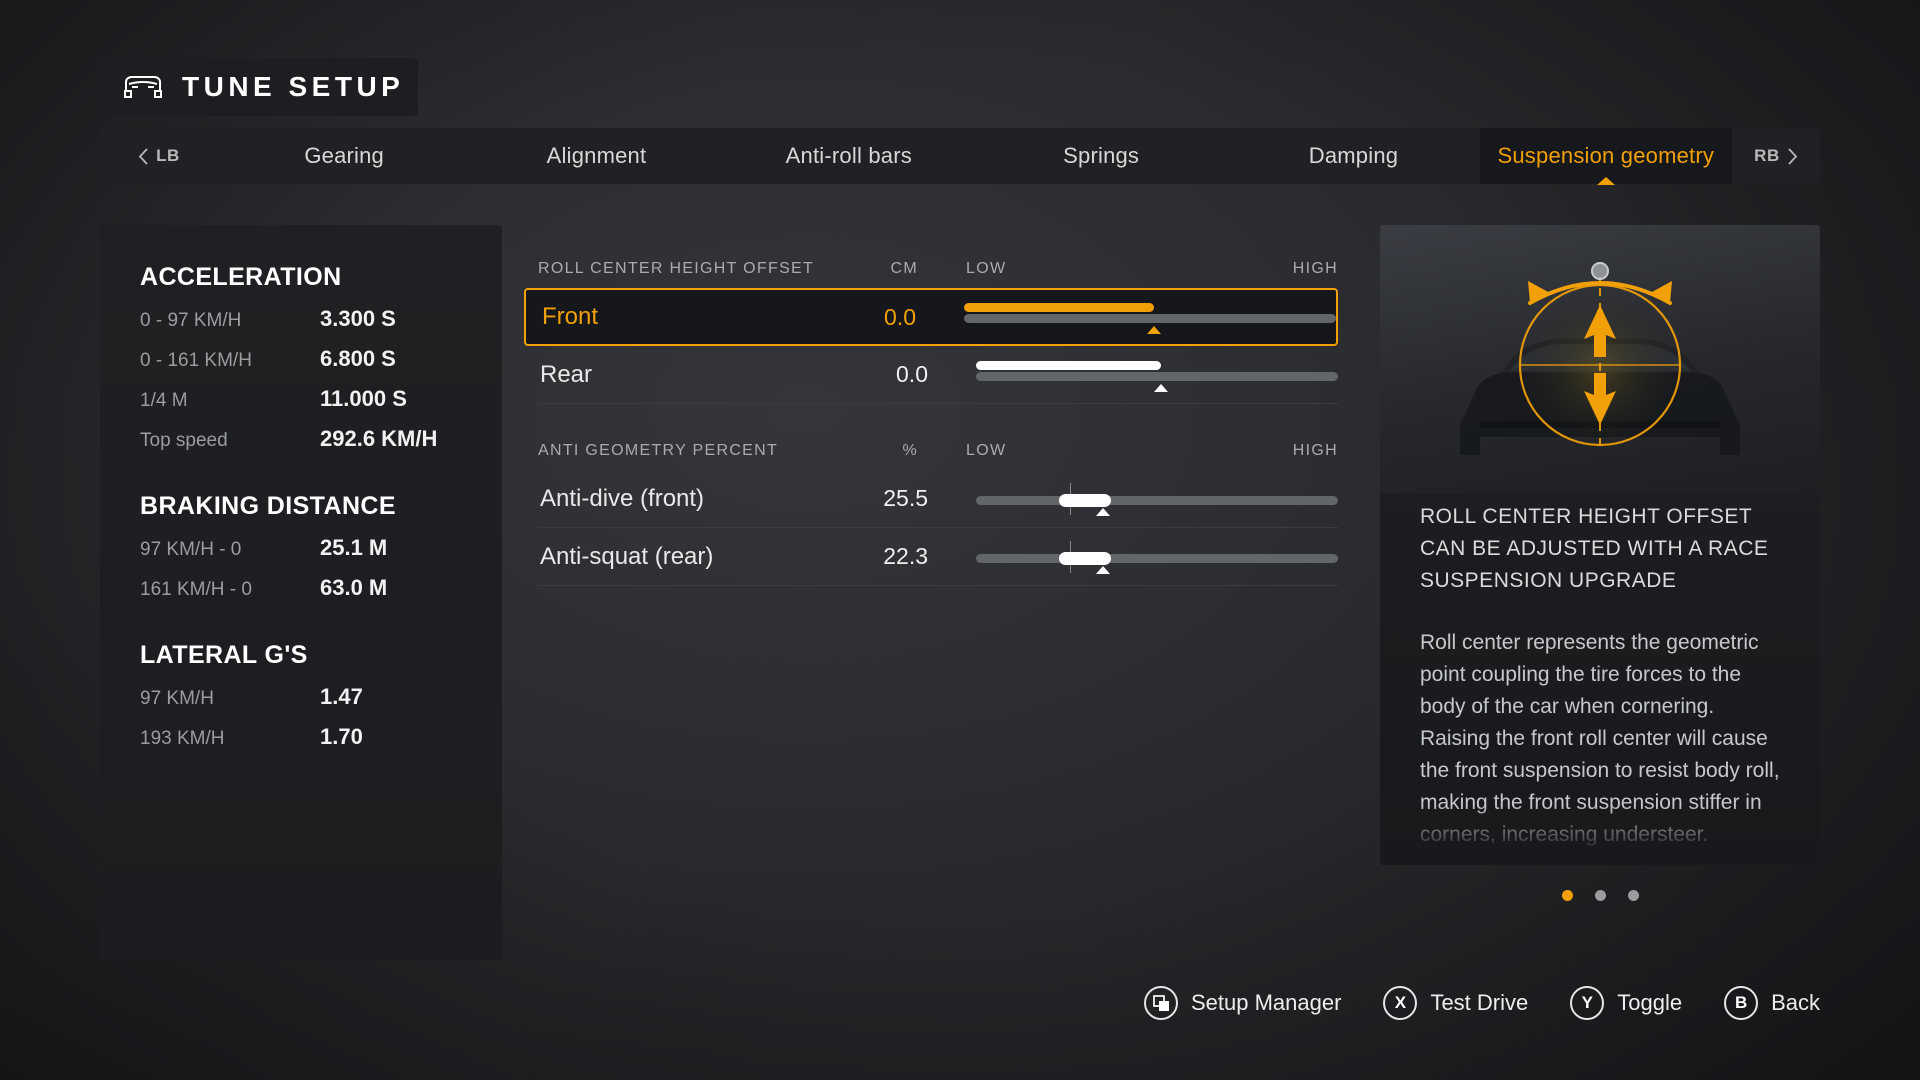 This screenshot has width=1920, height=1080. What do you see at coordinates (301, 366) in the screenshot?
I see `stat-row: 0 - 161 KM/H 6.800 S` at bounding box center [301, 366].